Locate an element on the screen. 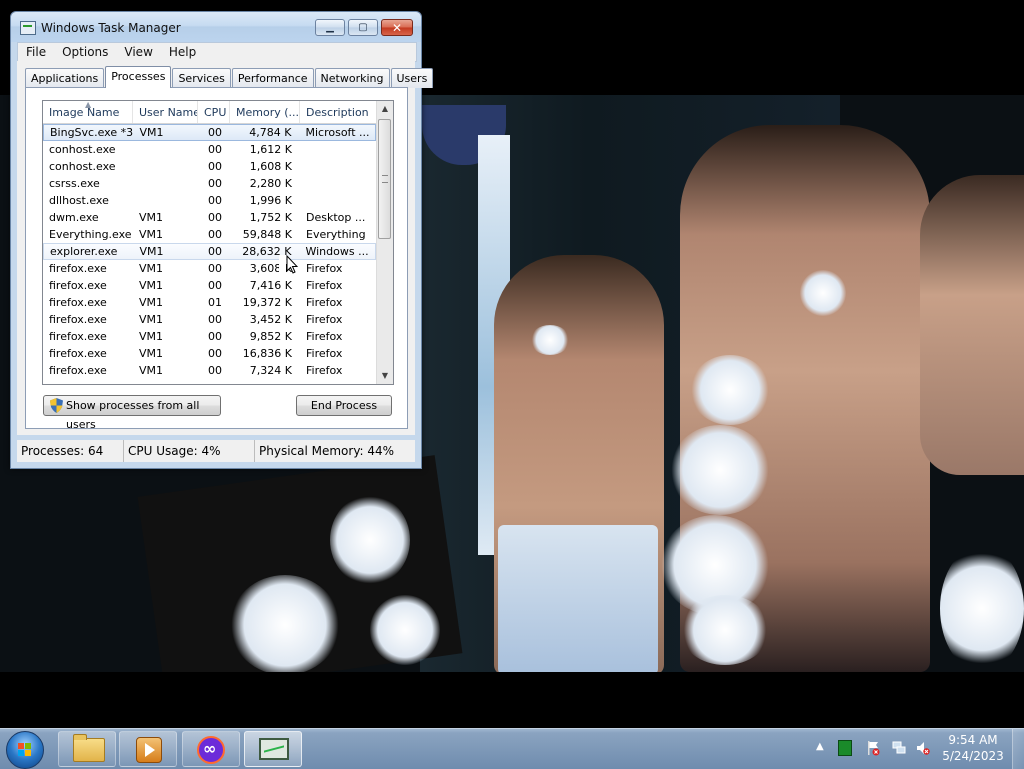  clock-date: 5/24/2023 is located at coordinates (973, 756).